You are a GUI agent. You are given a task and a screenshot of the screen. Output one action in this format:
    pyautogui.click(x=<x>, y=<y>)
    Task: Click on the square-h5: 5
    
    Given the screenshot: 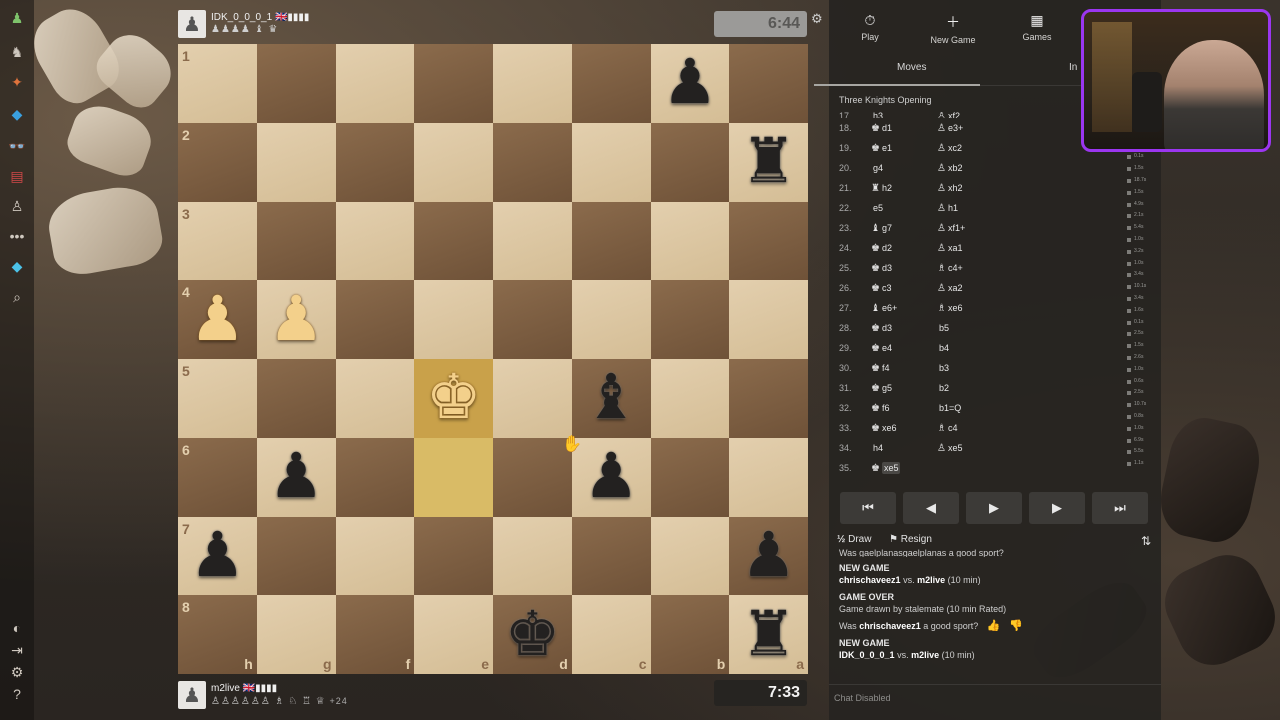 What is the action you would take?
    pyautogui.click(x=217, y=398)
    